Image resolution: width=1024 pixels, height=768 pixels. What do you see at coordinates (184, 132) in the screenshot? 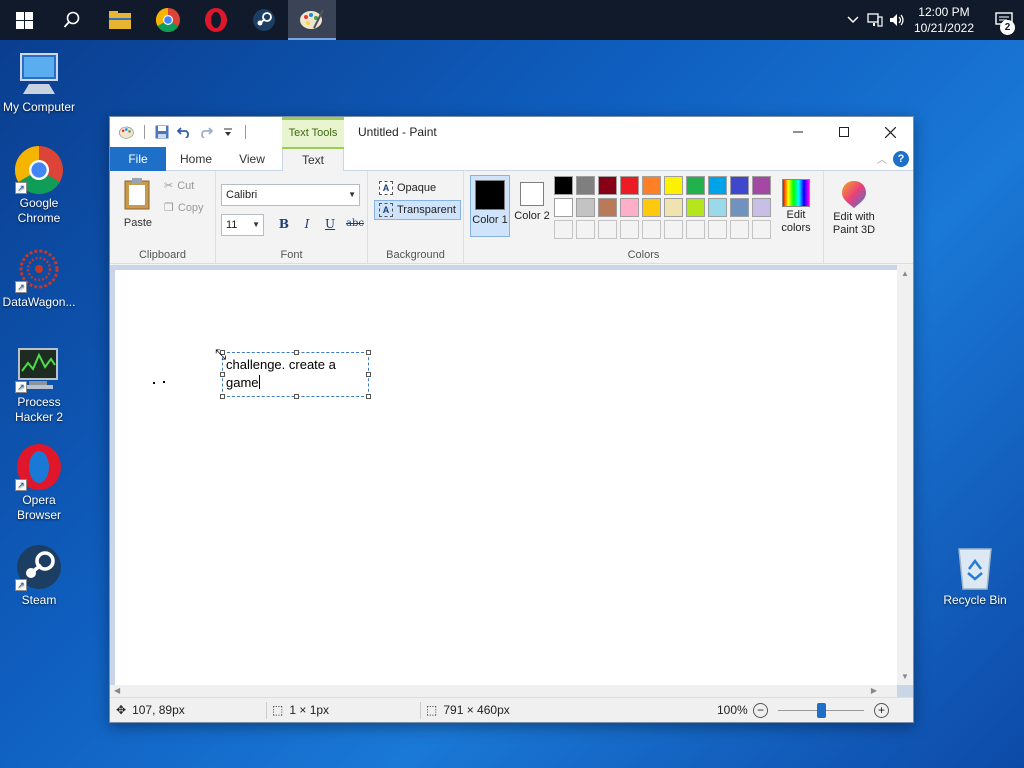
I see `undo-icon` at bounding box center [184, 132].